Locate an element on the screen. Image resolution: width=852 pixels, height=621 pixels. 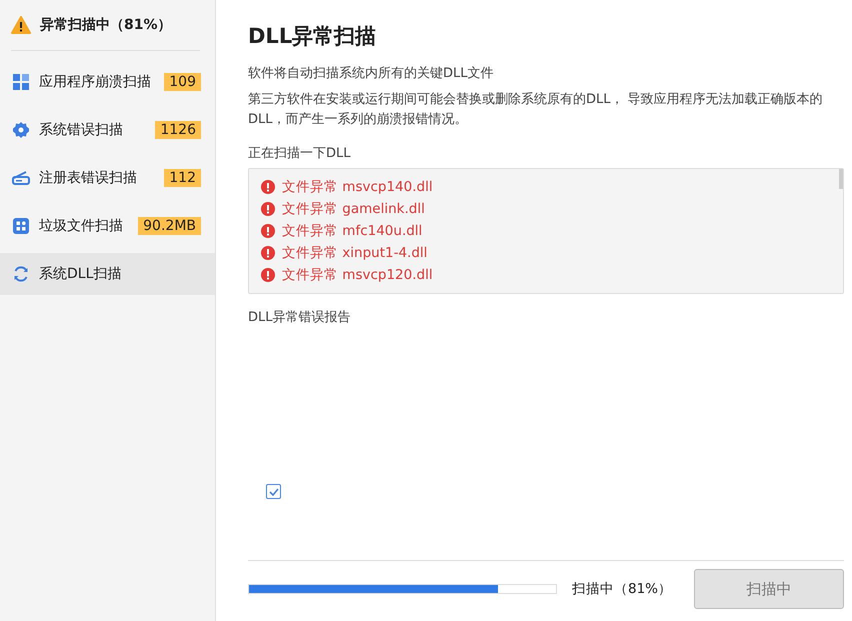
scan-result-text: 文件异常 gamelink.dll is located at coordinates (353, 209).